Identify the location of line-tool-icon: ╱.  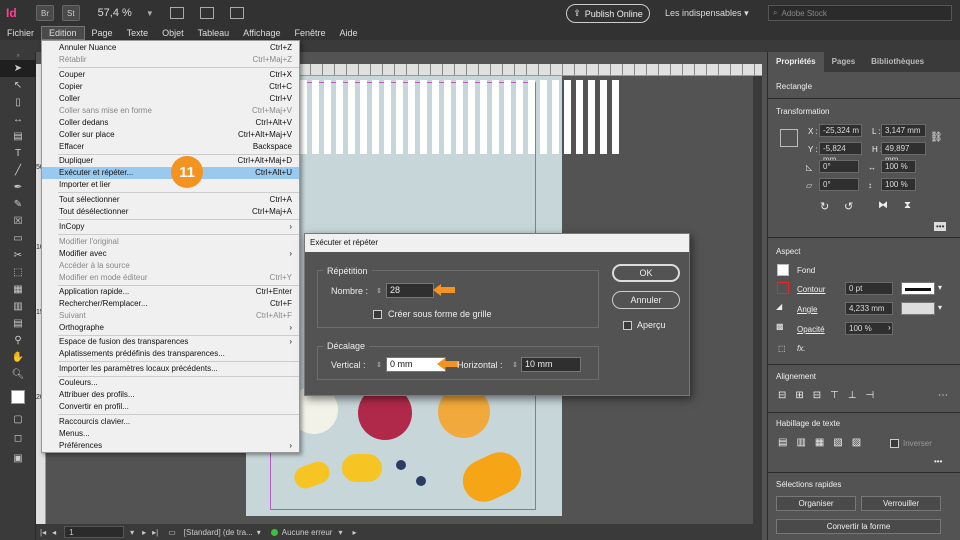
(18, 170).